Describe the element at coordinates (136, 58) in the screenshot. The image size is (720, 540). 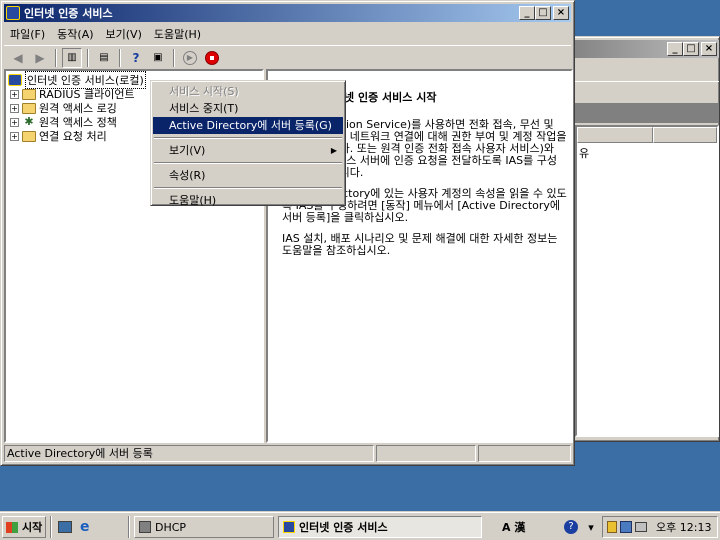
I see `help-icon: ?` at that location.